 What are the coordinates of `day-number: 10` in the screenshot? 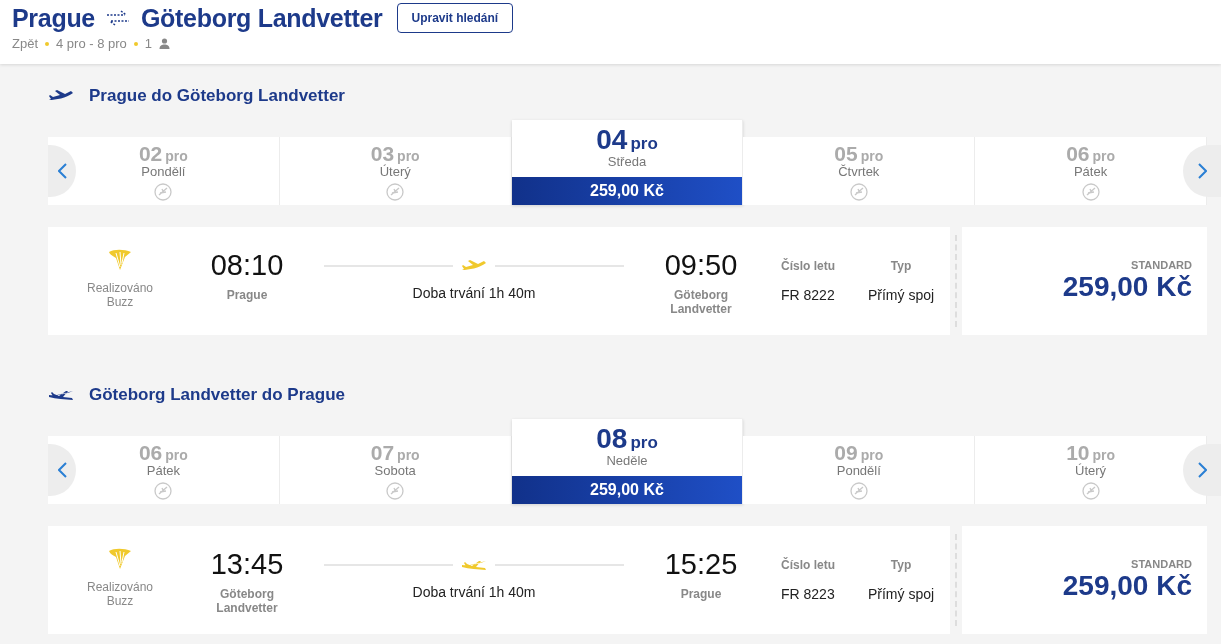 It's located at (1078, 452).